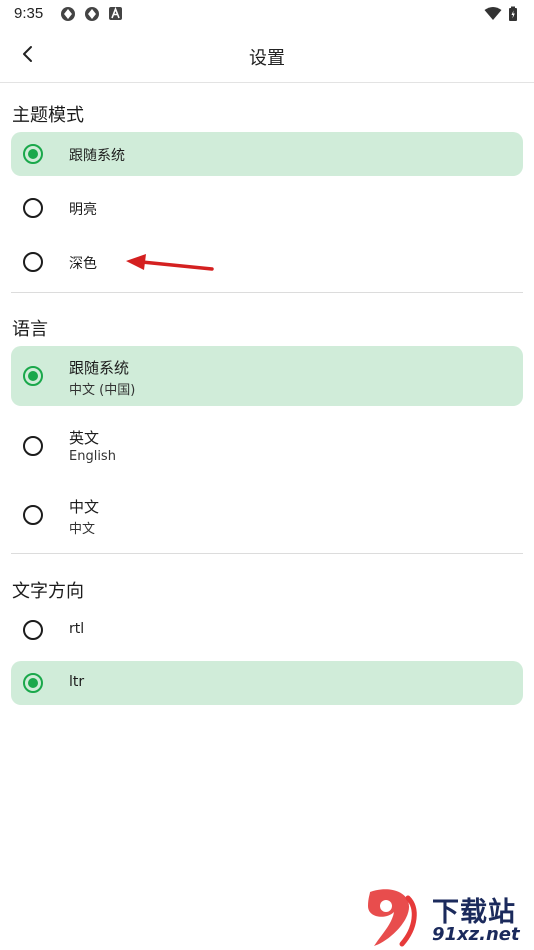  I want to click on section-title-direction: 文字方向, so click(48, 591).